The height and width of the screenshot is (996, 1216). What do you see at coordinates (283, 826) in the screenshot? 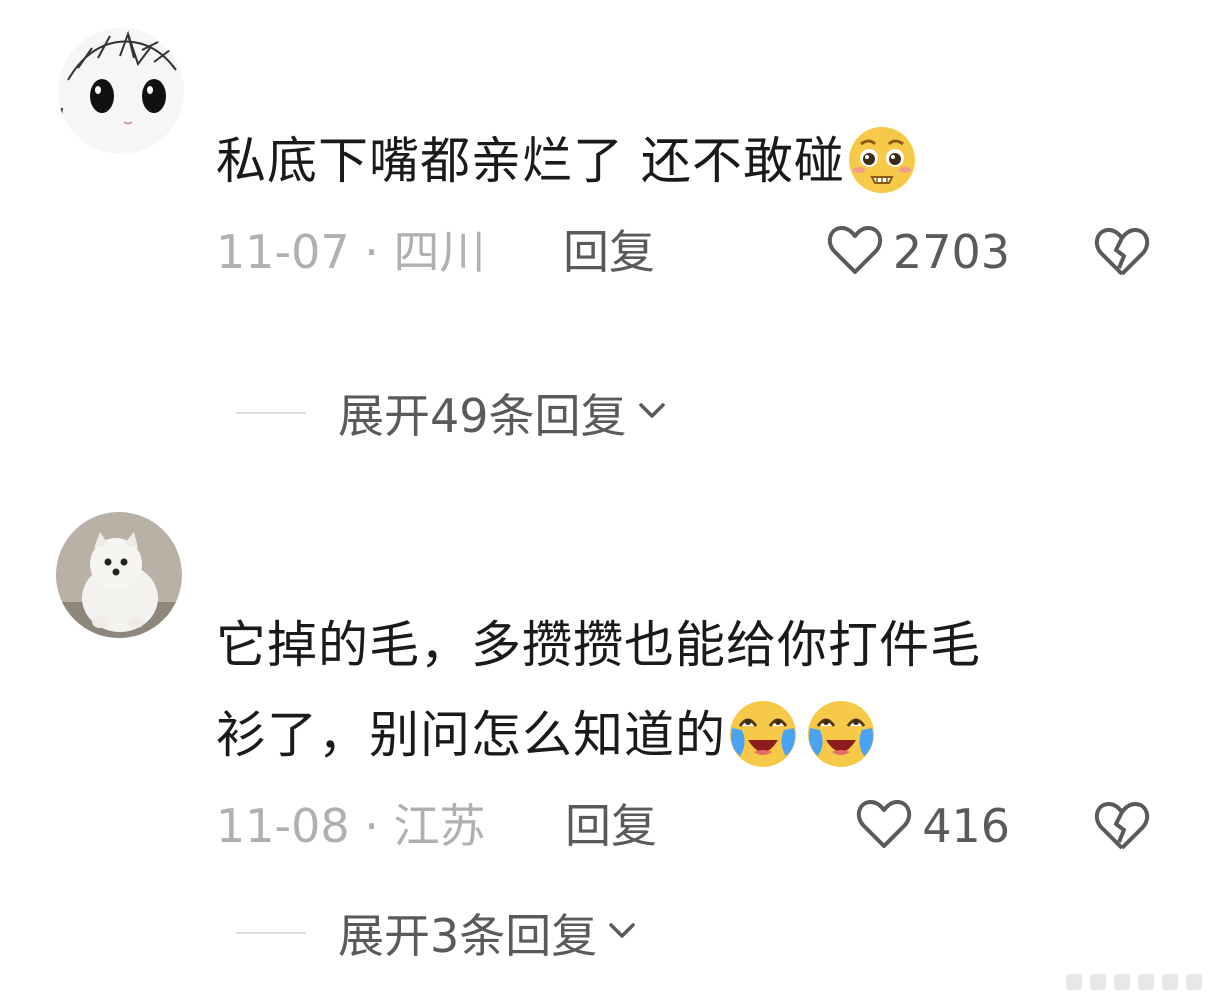
I see `comment-date: 11-08` at bounding box center [283, 826].